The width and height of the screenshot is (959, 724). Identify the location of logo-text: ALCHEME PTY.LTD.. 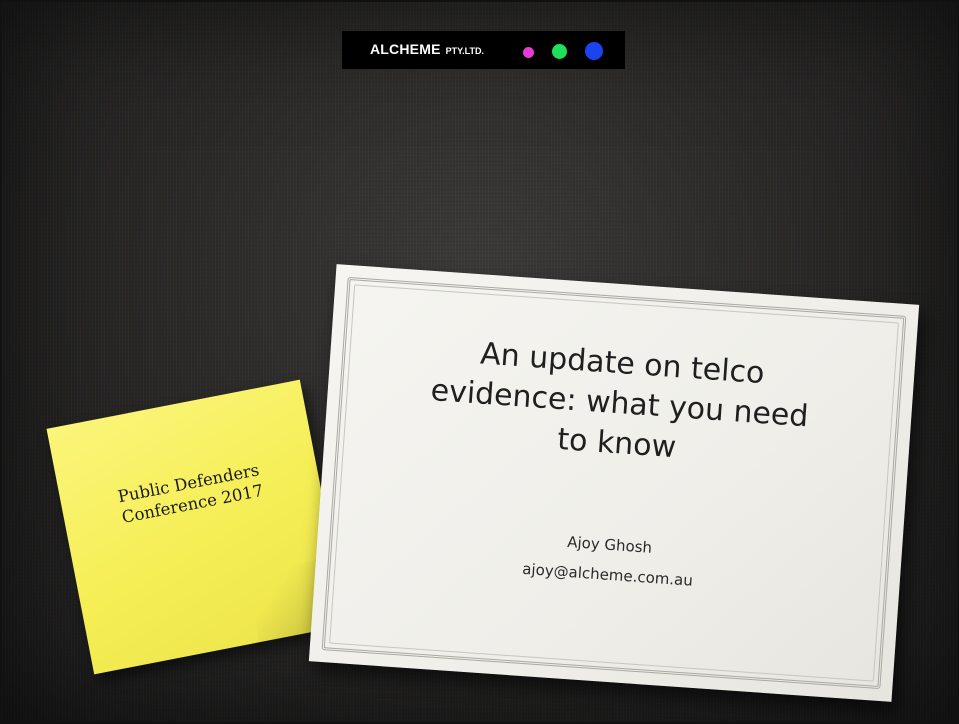
(427, 50).